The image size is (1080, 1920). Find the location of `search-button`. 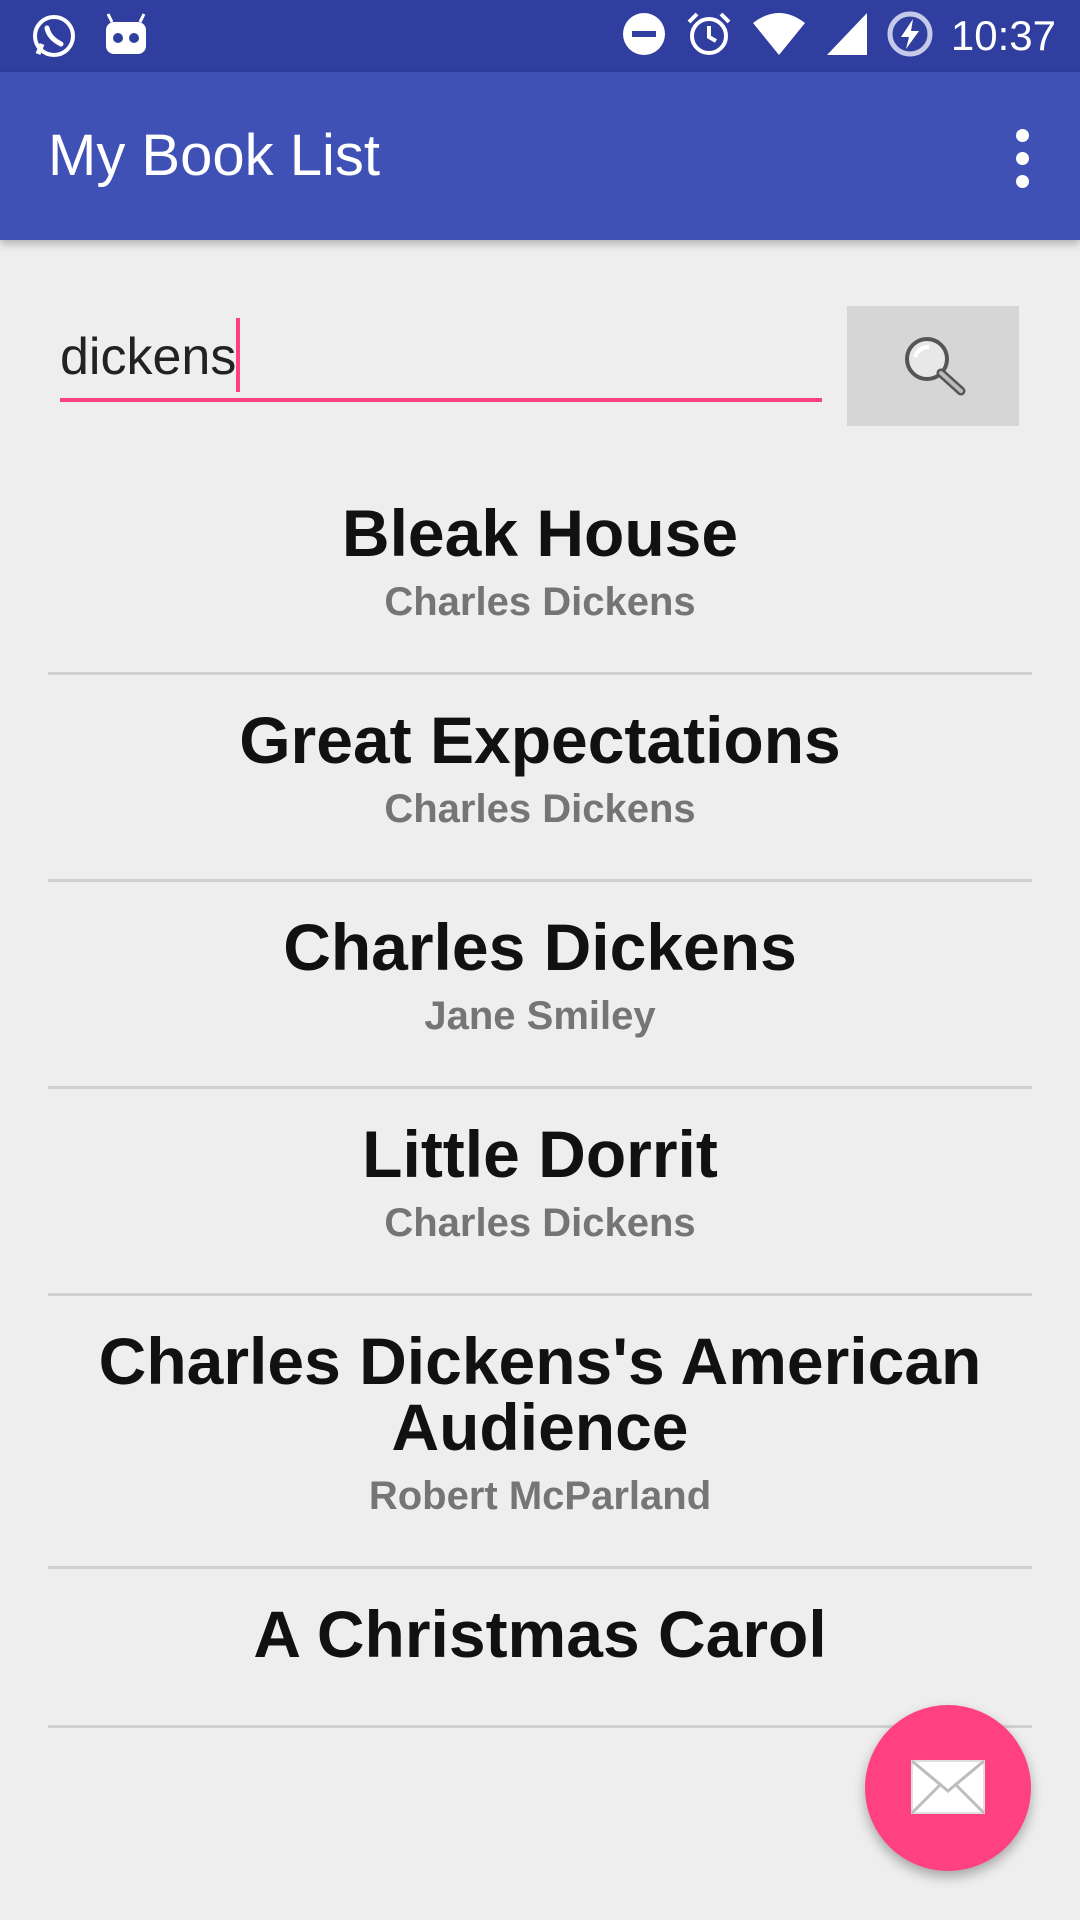

search-button is located at coordinates (933, 366).